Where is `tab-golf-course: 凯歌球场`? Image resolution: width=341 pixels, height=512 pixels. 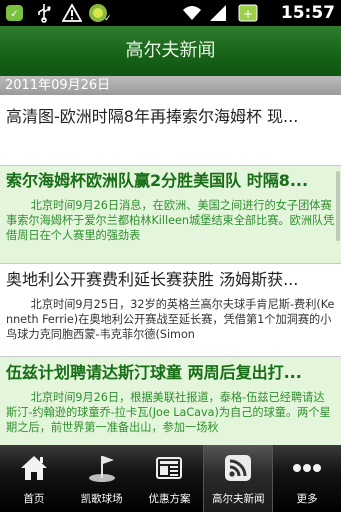 tab-golf-course: 凯歌球场 is located at coordinates (102, 478).